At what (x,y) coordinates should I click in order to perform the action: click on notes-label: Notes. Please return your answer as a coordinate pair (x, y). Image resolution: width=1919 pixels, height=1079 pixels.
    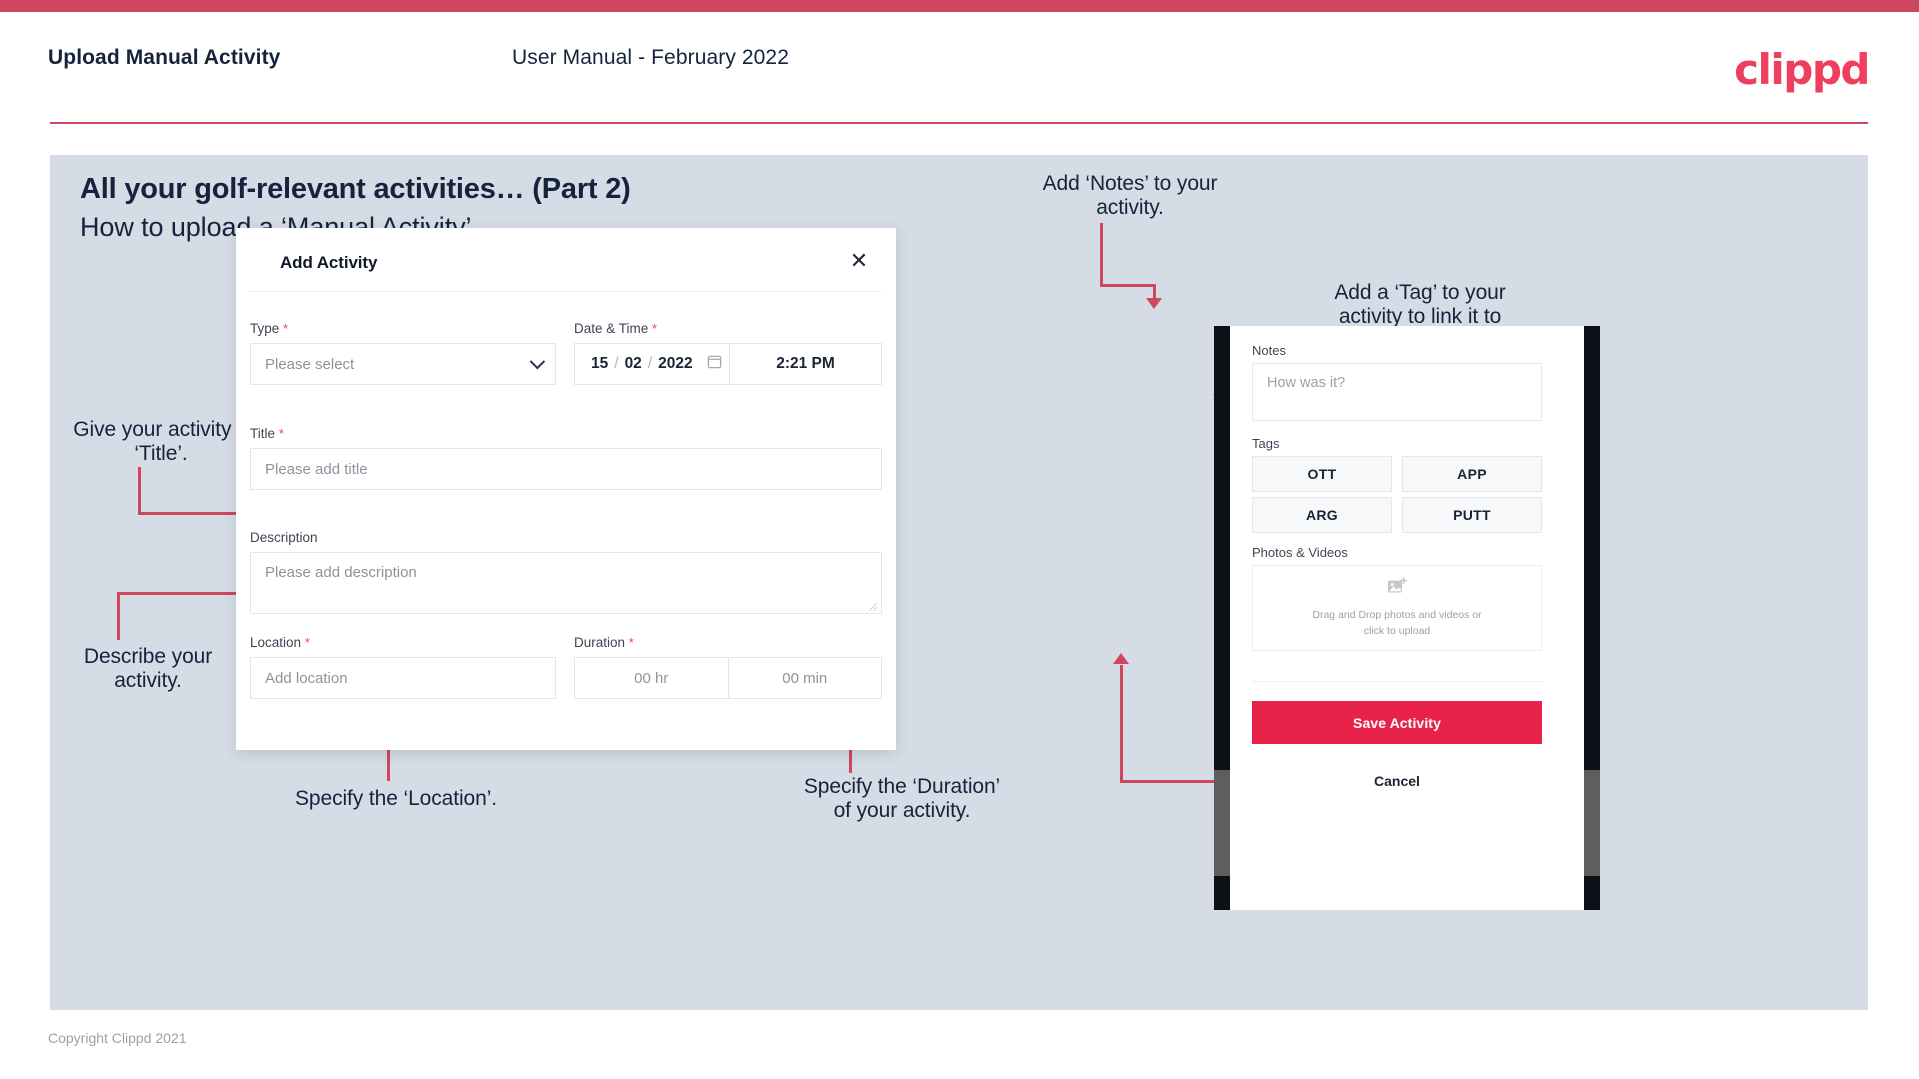
    Looking at the image, I should click on (1269, 350).